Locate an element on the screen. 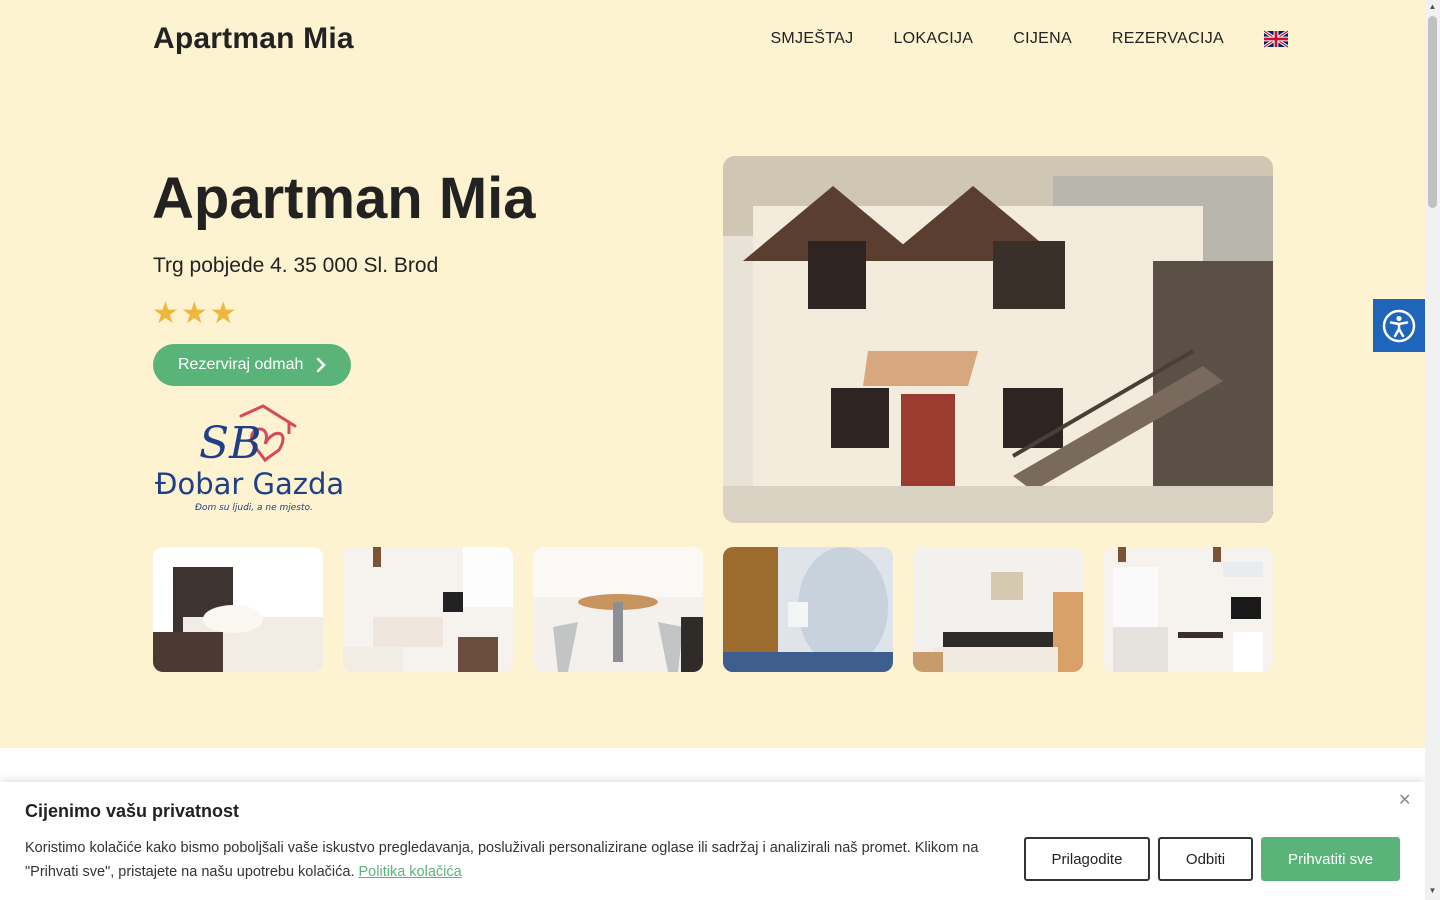 The image size is (1440, 900). nav-smjestaj: SMJEŠTAJ is located at coordinates (811, 39).